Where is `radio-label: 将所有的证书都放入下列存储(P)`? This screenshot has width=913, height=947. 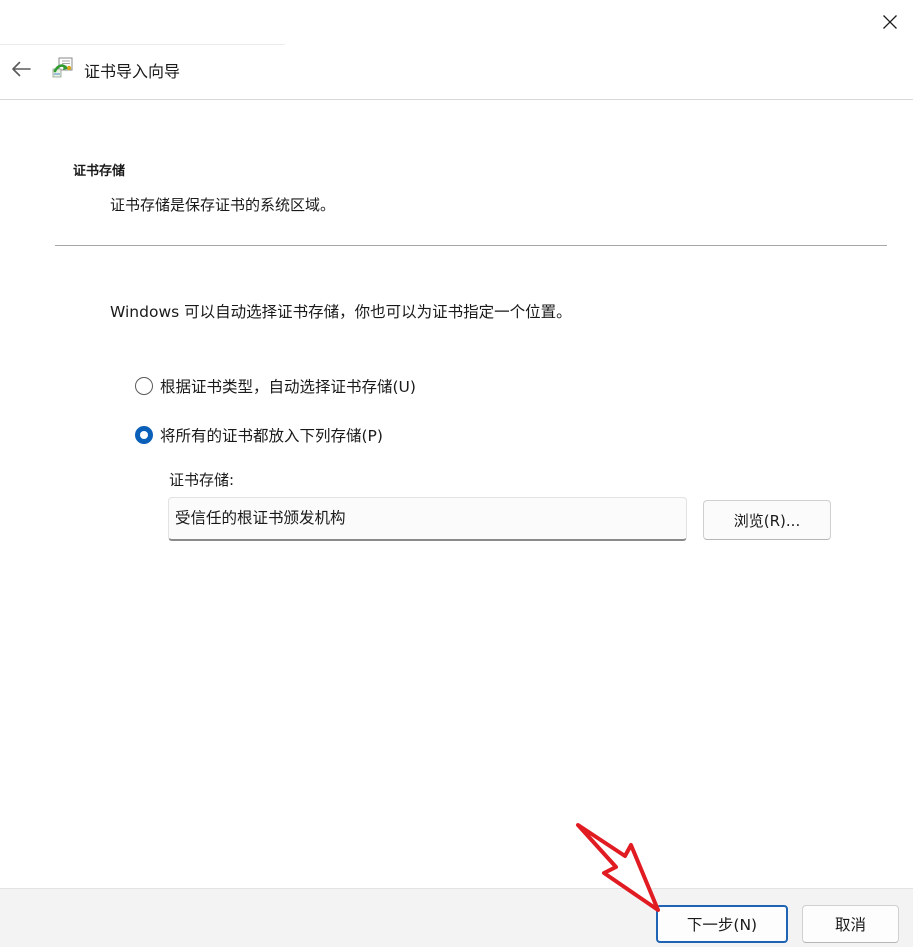
radio-label: 将所有的证书都放入下列存储(P) is located at coordinates (271, 436).